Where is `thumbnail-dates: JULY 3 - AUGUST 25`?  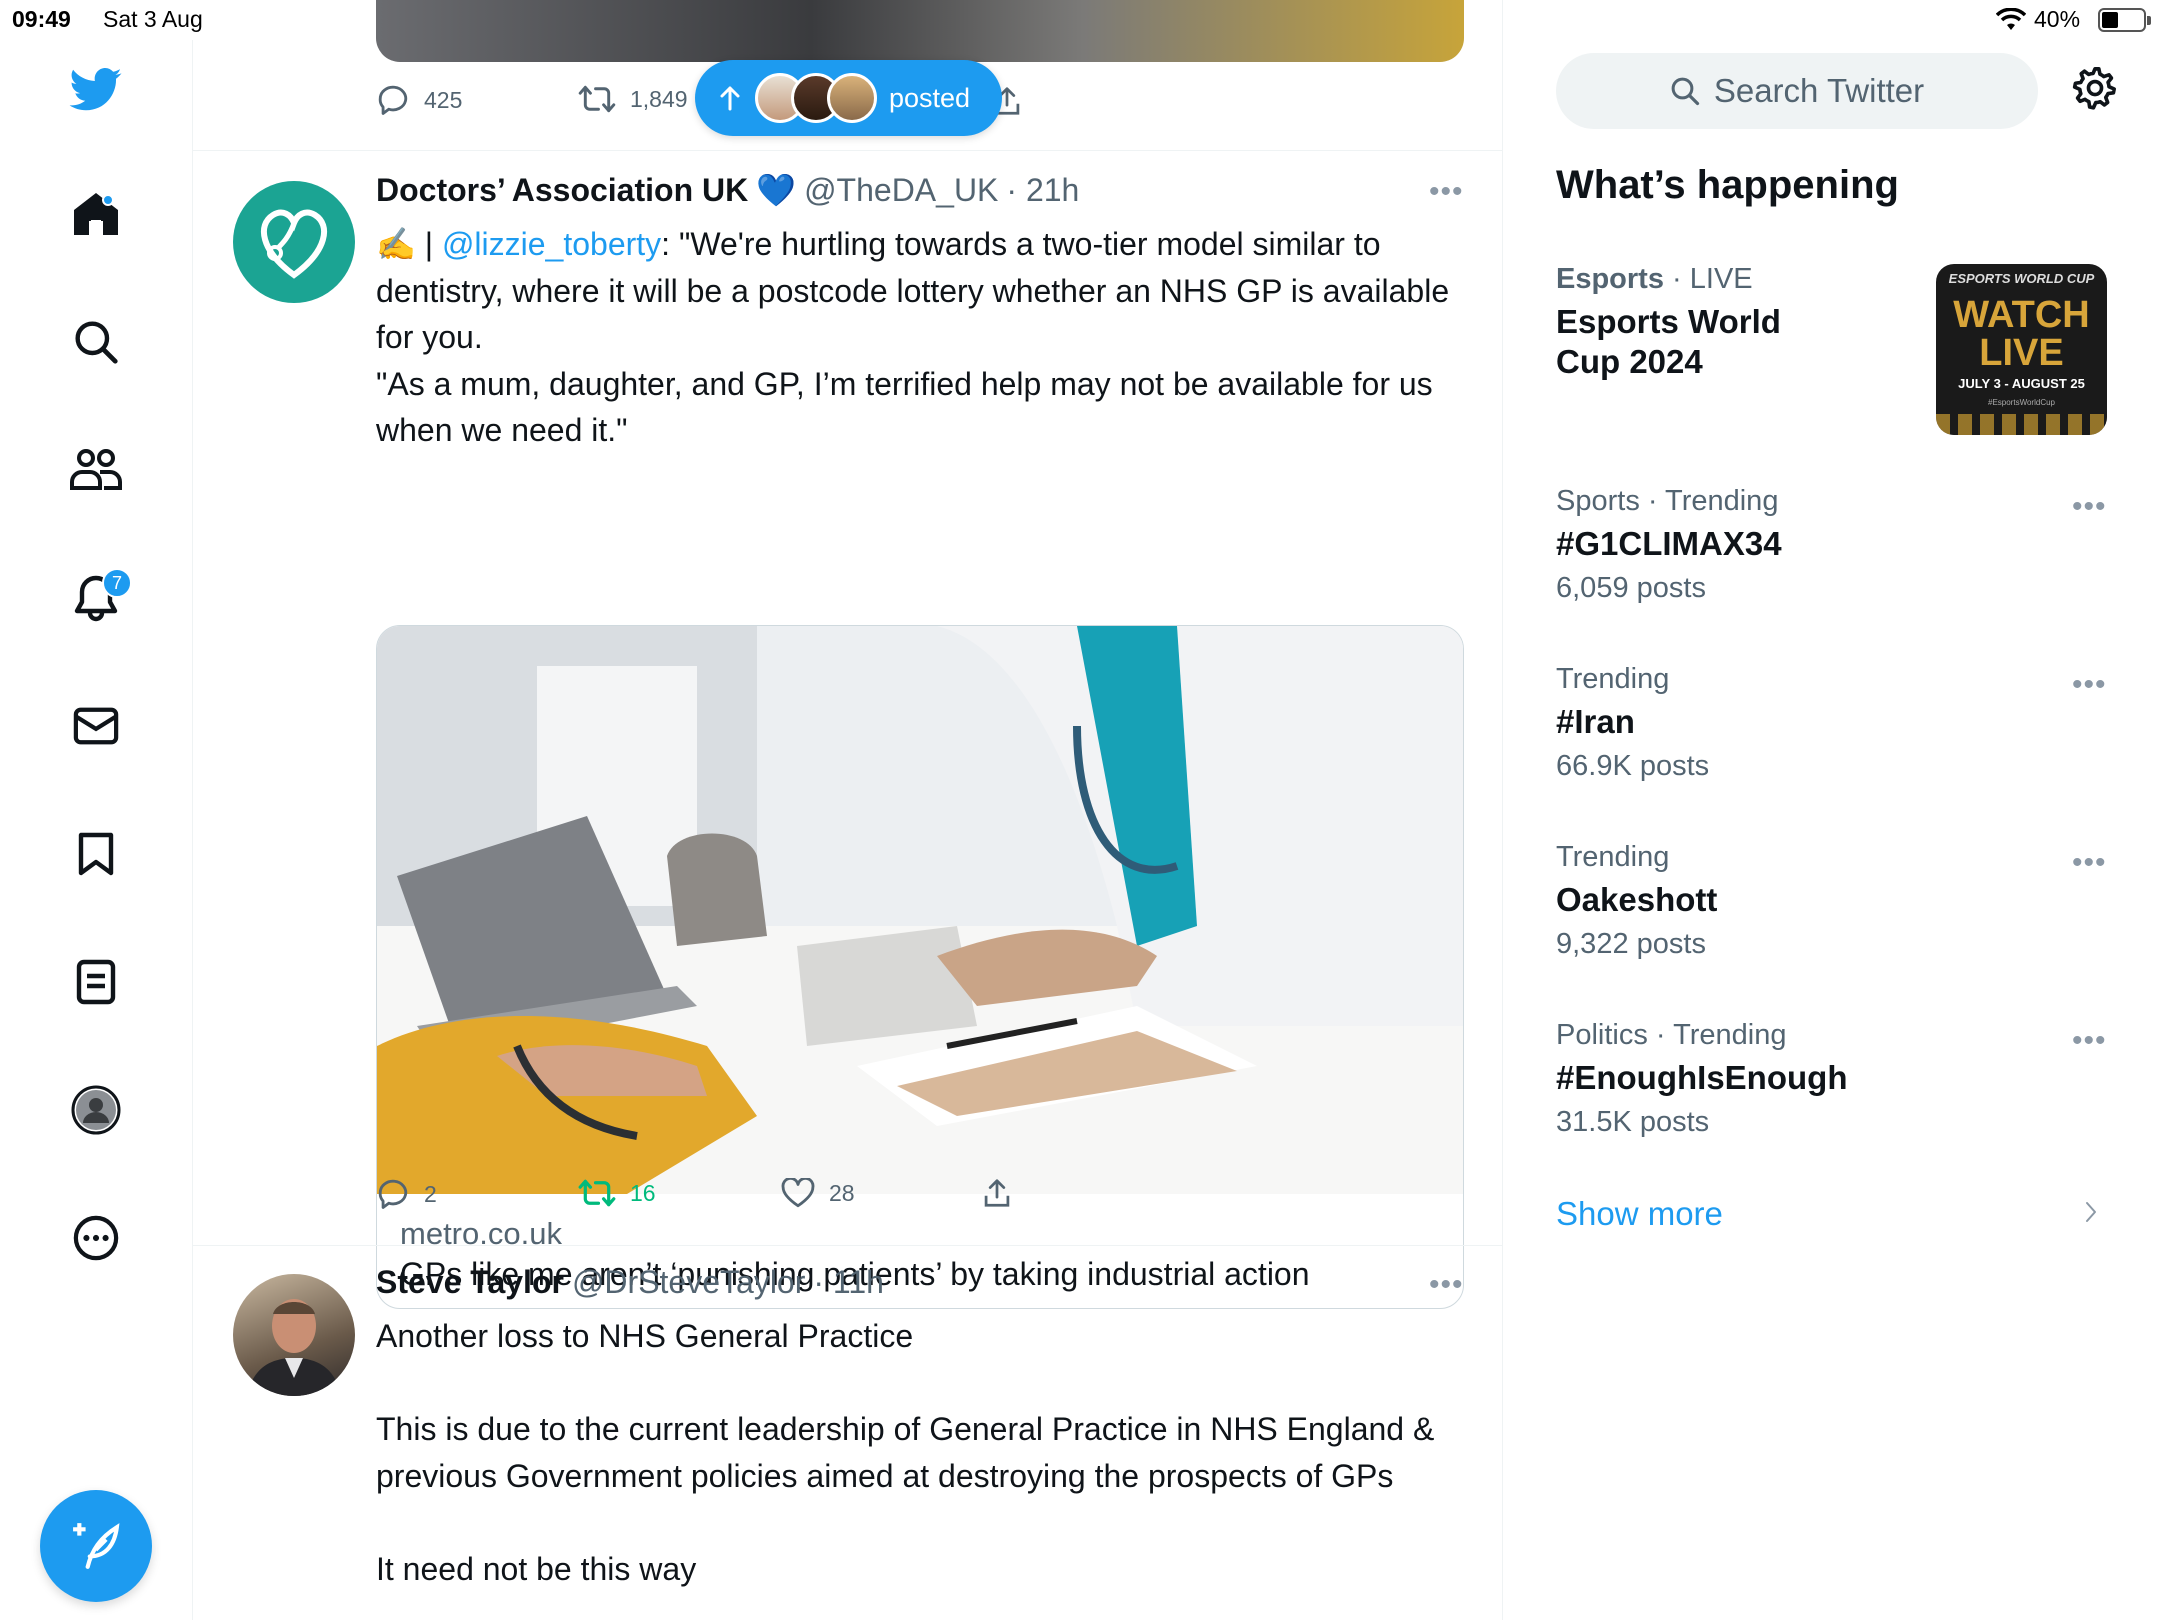 thumbnail-dates: JULY 3 - AUGUST 25 is located at coordinates (2021, 383).